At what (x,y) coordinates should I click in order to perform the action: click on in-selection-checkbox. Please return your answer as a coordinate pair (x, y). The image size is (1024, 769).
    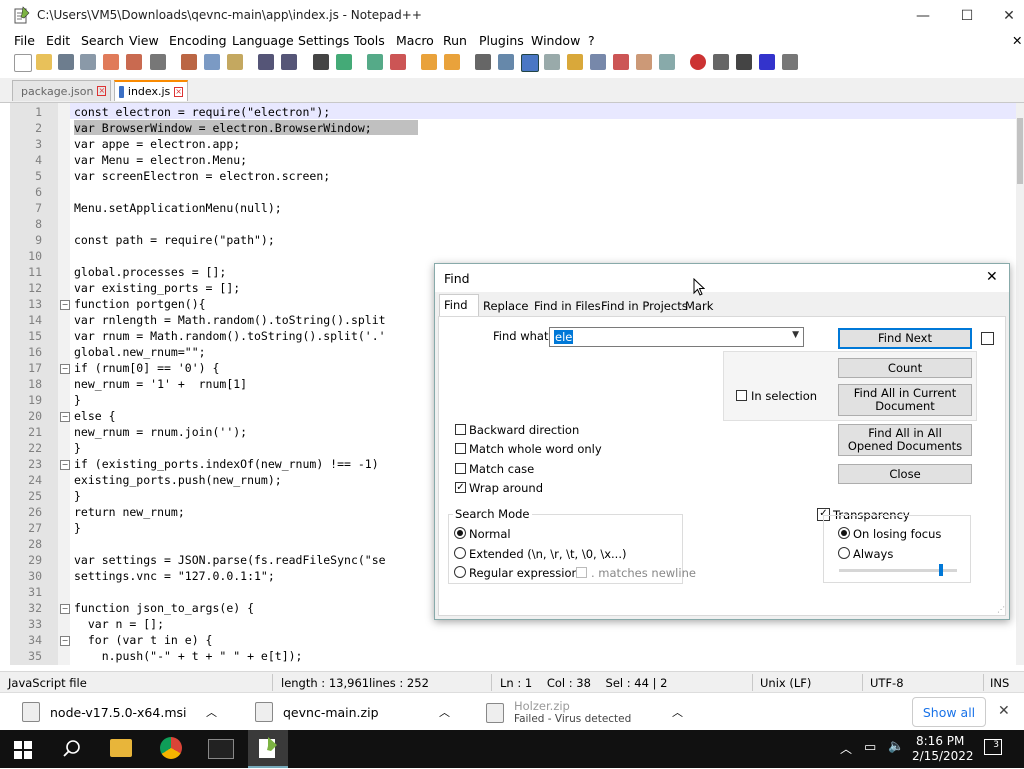
    Looking at the image, I should click on (741, 395).